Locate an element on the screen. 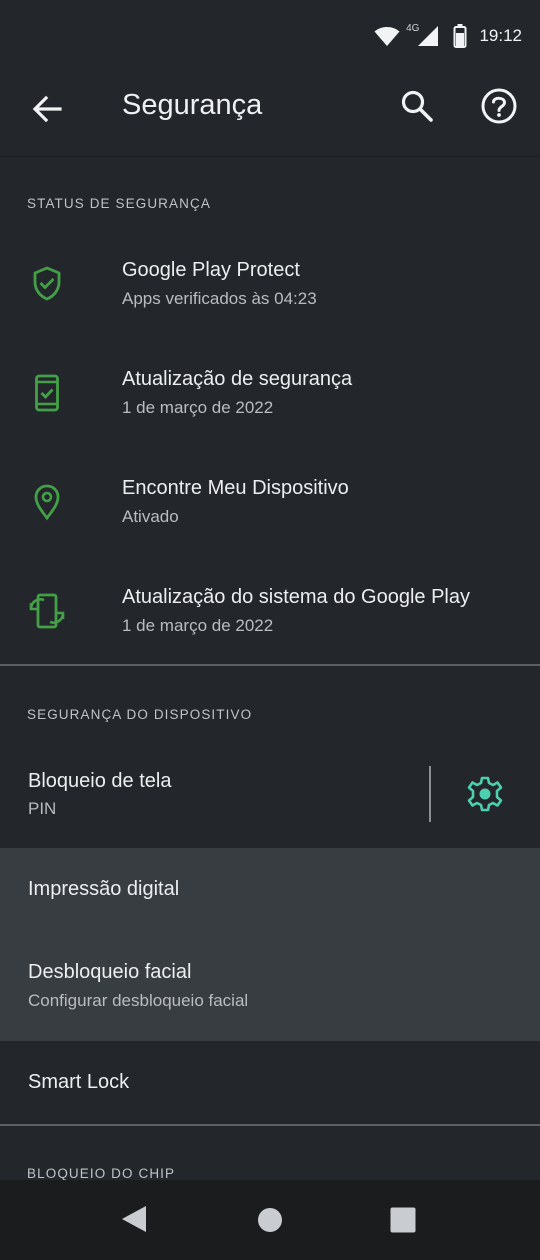 The height and width of the screenshot is (1260, 540). clock: 19:12 is located at coordinates (500, 35).